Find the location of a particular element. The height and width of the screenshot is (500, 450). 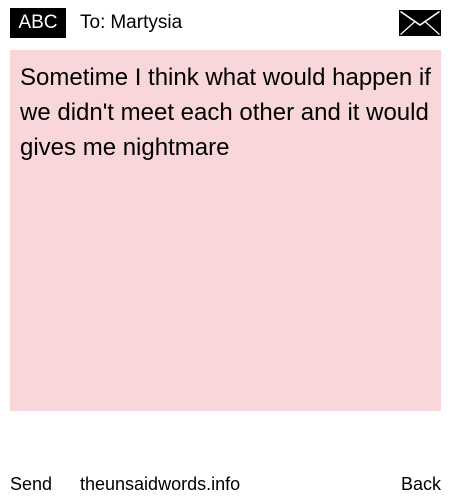

recipient-line: To: Martysia is located at coordinates (131, 23).